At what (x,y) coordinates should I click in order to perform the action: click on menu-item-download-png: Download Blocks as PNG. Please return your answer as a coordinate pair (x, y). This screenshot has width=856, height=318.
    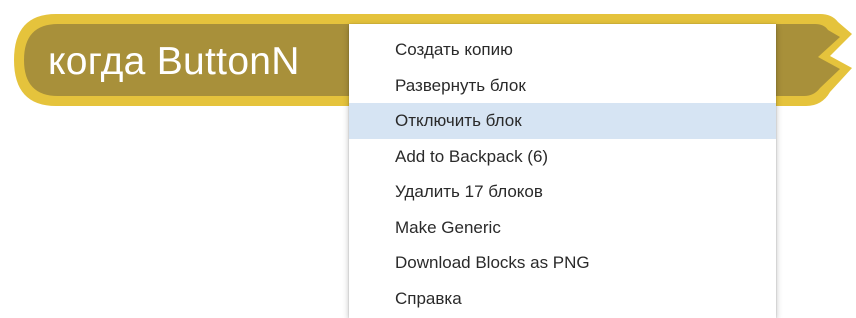
    Looking at the image, I should click on (562, 263).